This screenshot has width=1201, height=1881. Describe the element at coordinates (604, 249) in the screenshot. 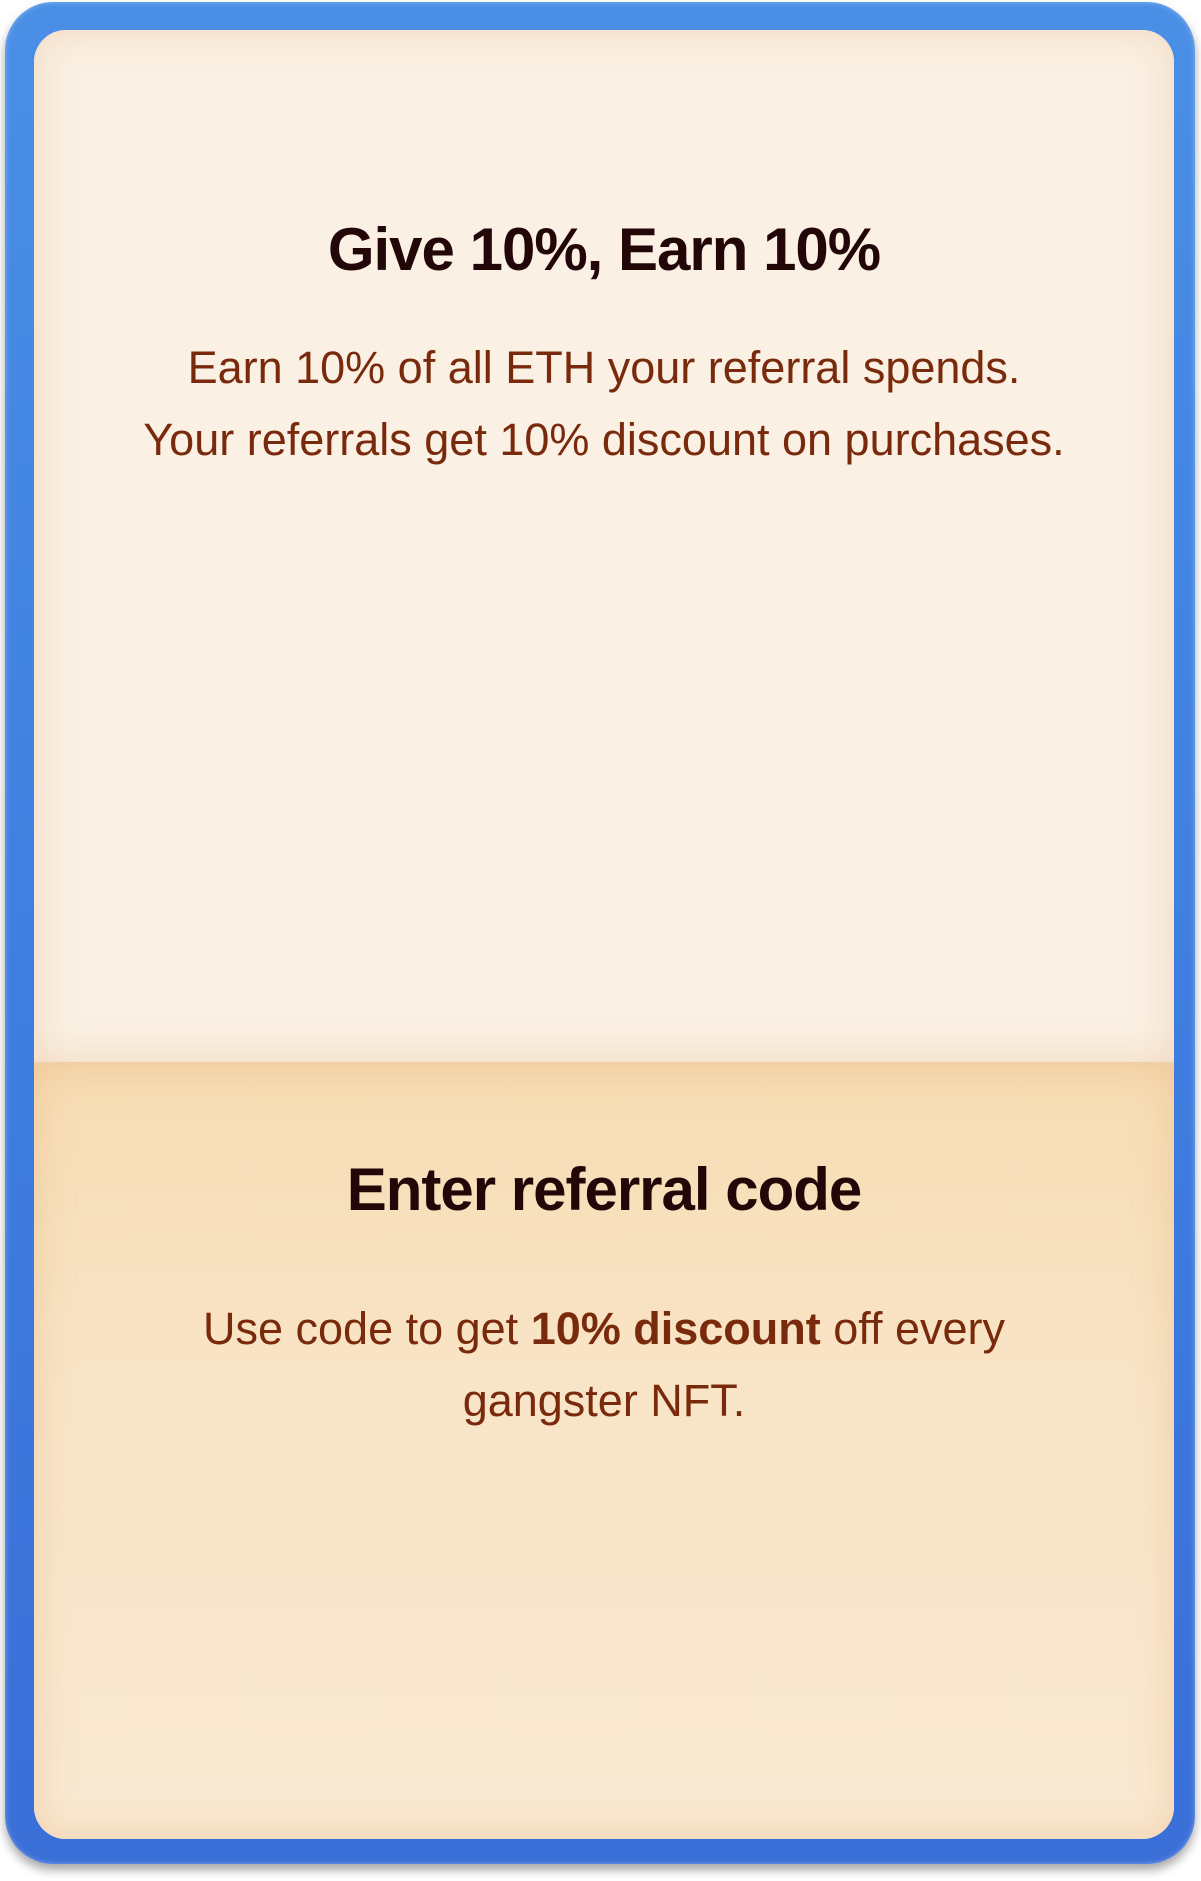

I see `referral-offer-title: Give 10%, Earn 10%` at that location.